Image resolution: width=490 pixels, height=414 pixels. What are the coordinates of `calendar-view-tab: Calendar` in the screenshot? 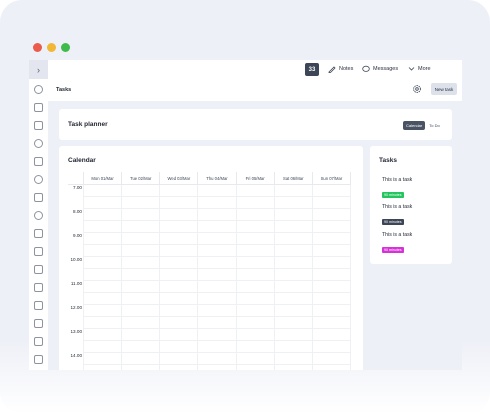 It's located at (414, 125).